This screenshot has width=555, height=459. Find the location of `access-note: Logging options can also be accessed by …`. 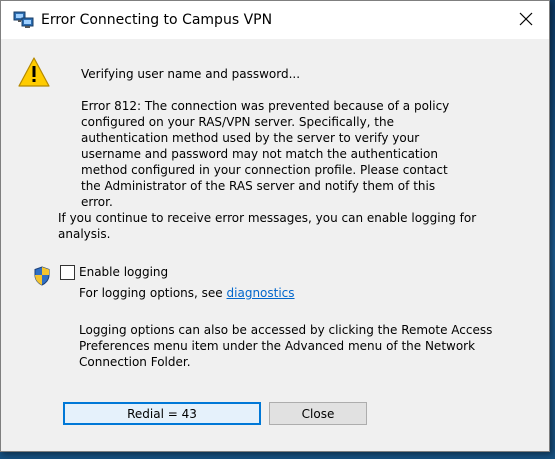

access-note: Logging options can also be accessed by … is located at coordinates (286, 346).